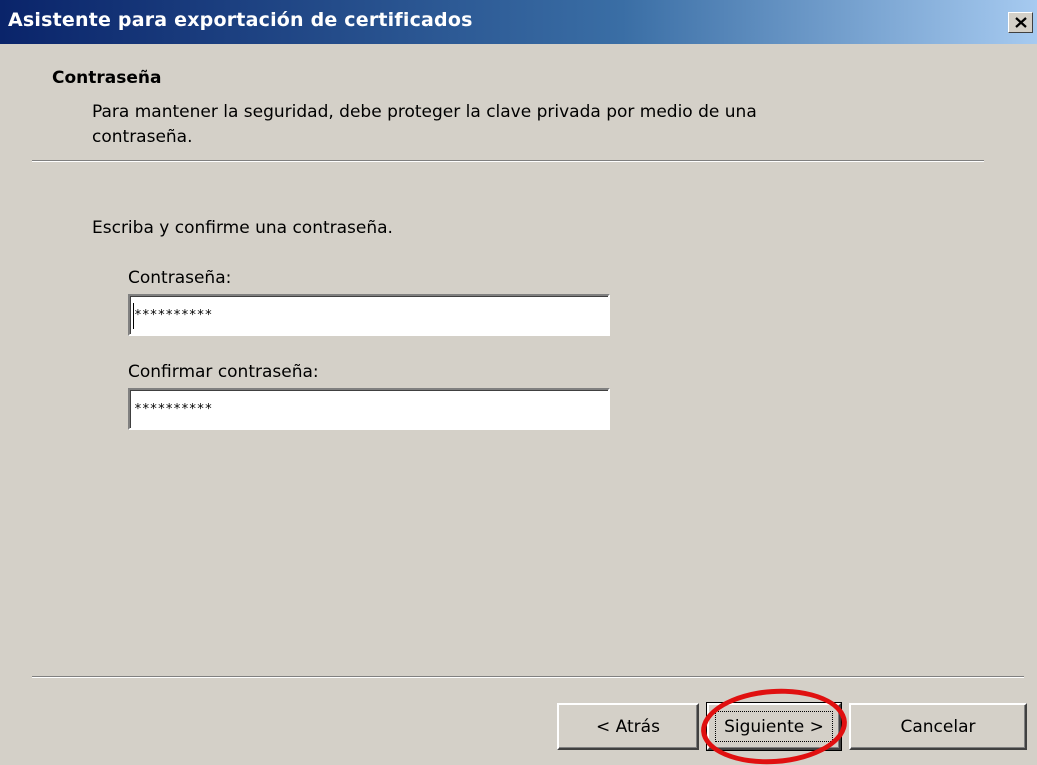  Describe the element at coordinates (180, 278) in the screenshot. I see `password-label: Contraseña:` at that location.